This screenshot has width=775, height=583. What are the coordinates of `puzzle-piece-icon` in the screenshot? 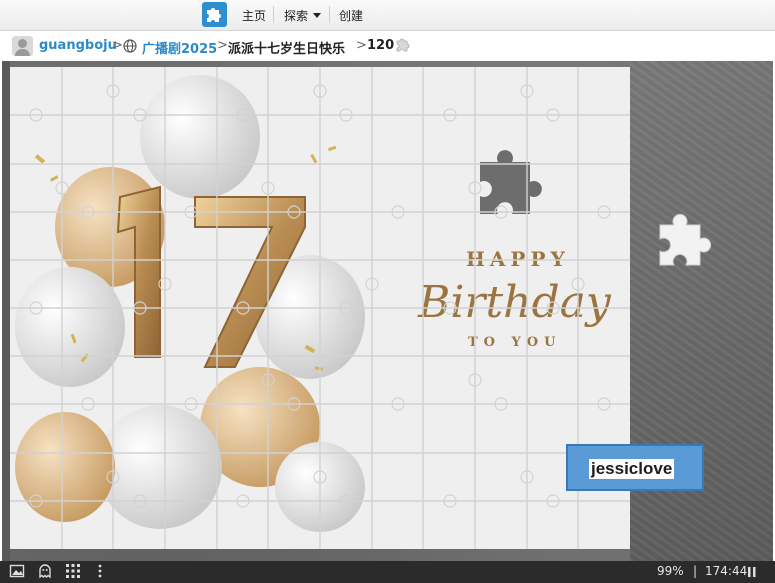 It's located at (403, 45).